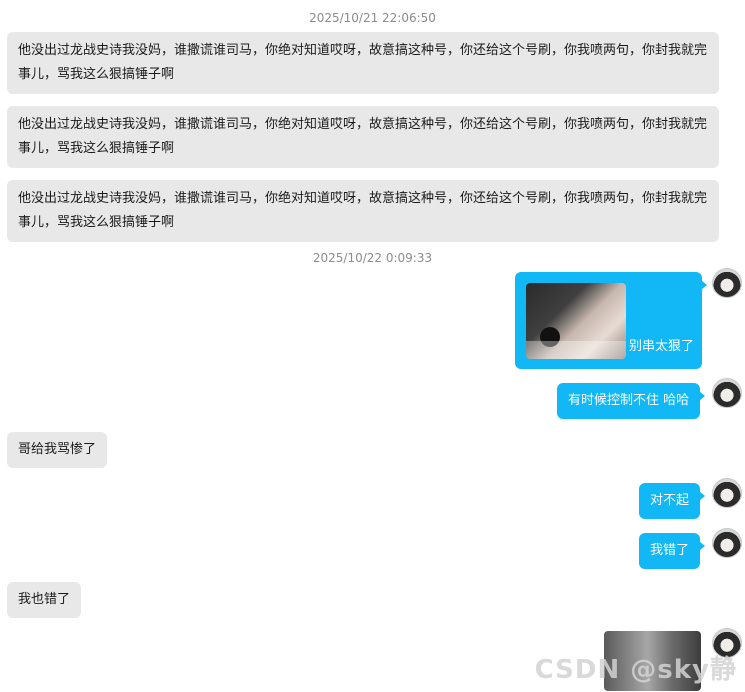  What do you see at coordinates (576, 350) in the screenshot?
I see `photo-band` at bounding box center [576, 350].